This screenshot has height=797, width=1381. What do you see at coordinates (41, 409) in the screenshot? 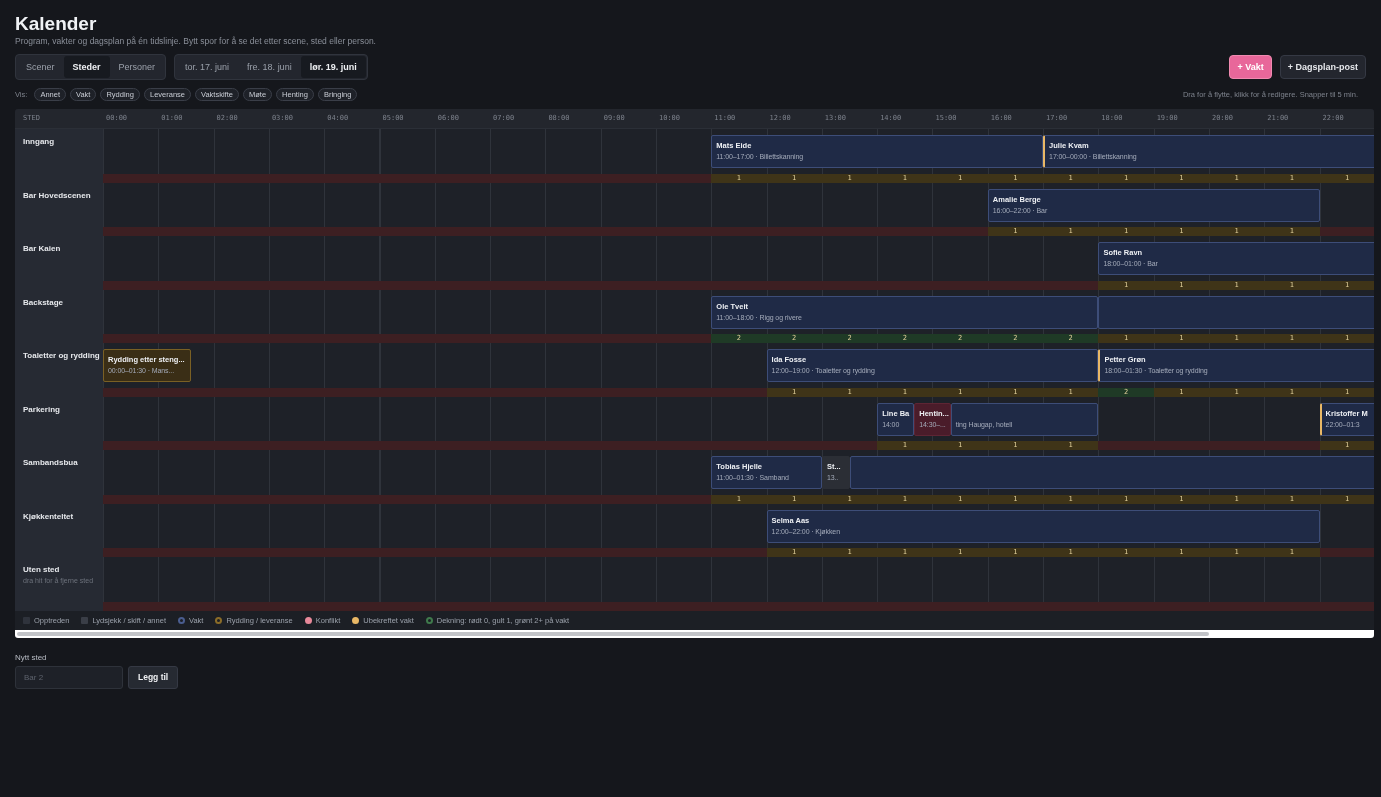
I see `place-name: Parkering` at bounding box center [41, 409].